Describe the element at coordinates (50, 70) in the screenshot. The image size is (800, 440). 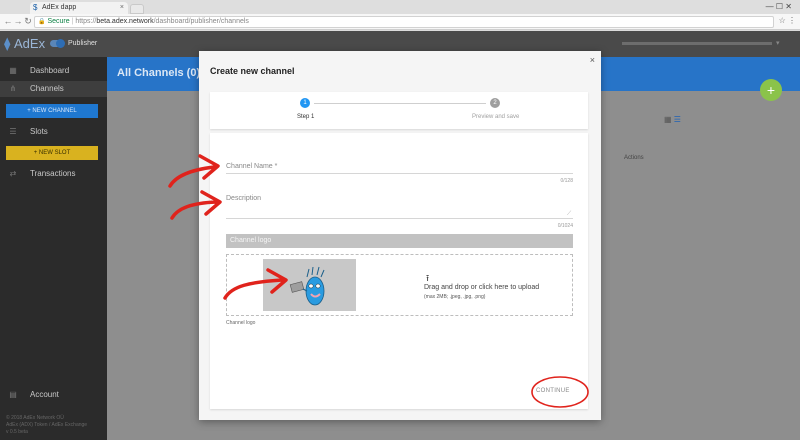
I see `sidebar-item-label: Dashboard` at that location.